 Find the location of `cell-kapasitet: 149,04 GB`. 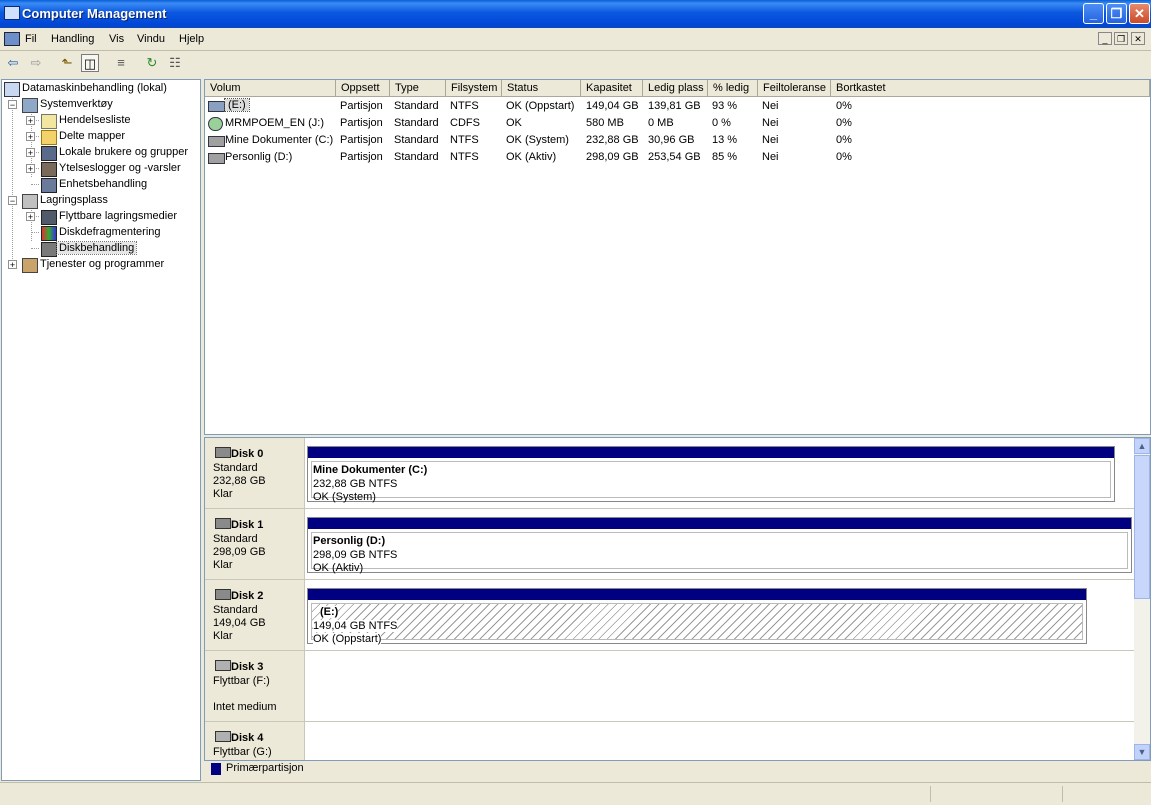

cell-kapasitet: 149,04 GB is located at coordinates (612, 106).